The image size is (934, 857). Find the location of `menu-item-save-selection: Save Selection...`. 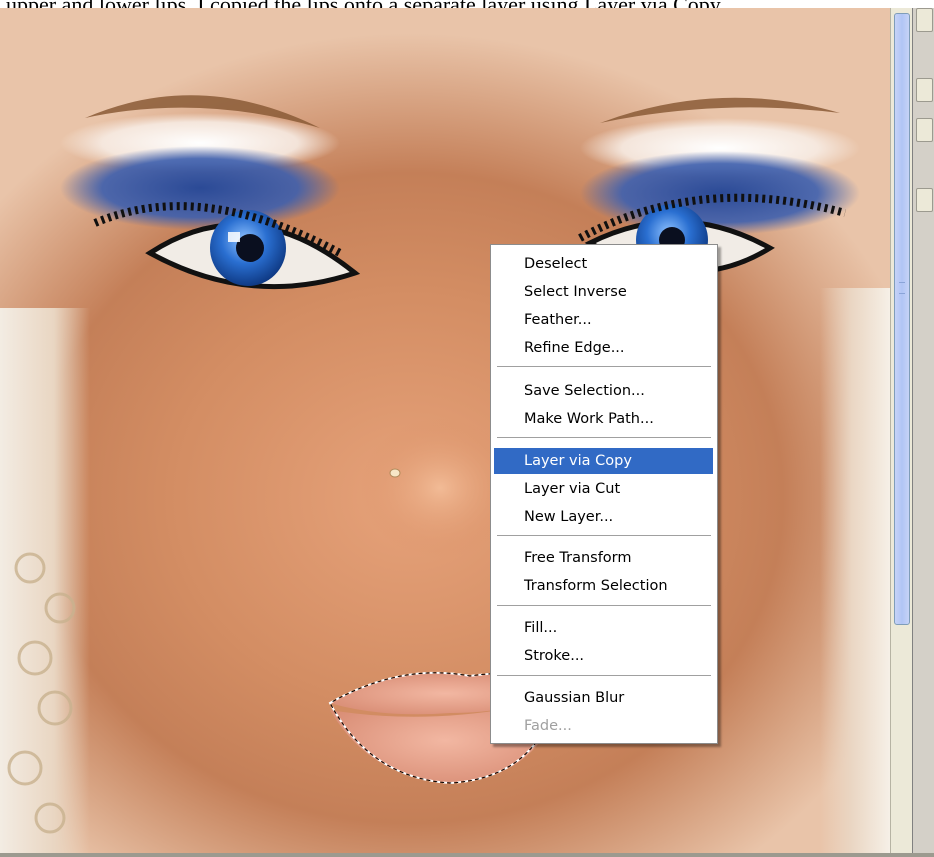

menu-item-save-selection: Save Selection... is located at coordinates (603, 391).